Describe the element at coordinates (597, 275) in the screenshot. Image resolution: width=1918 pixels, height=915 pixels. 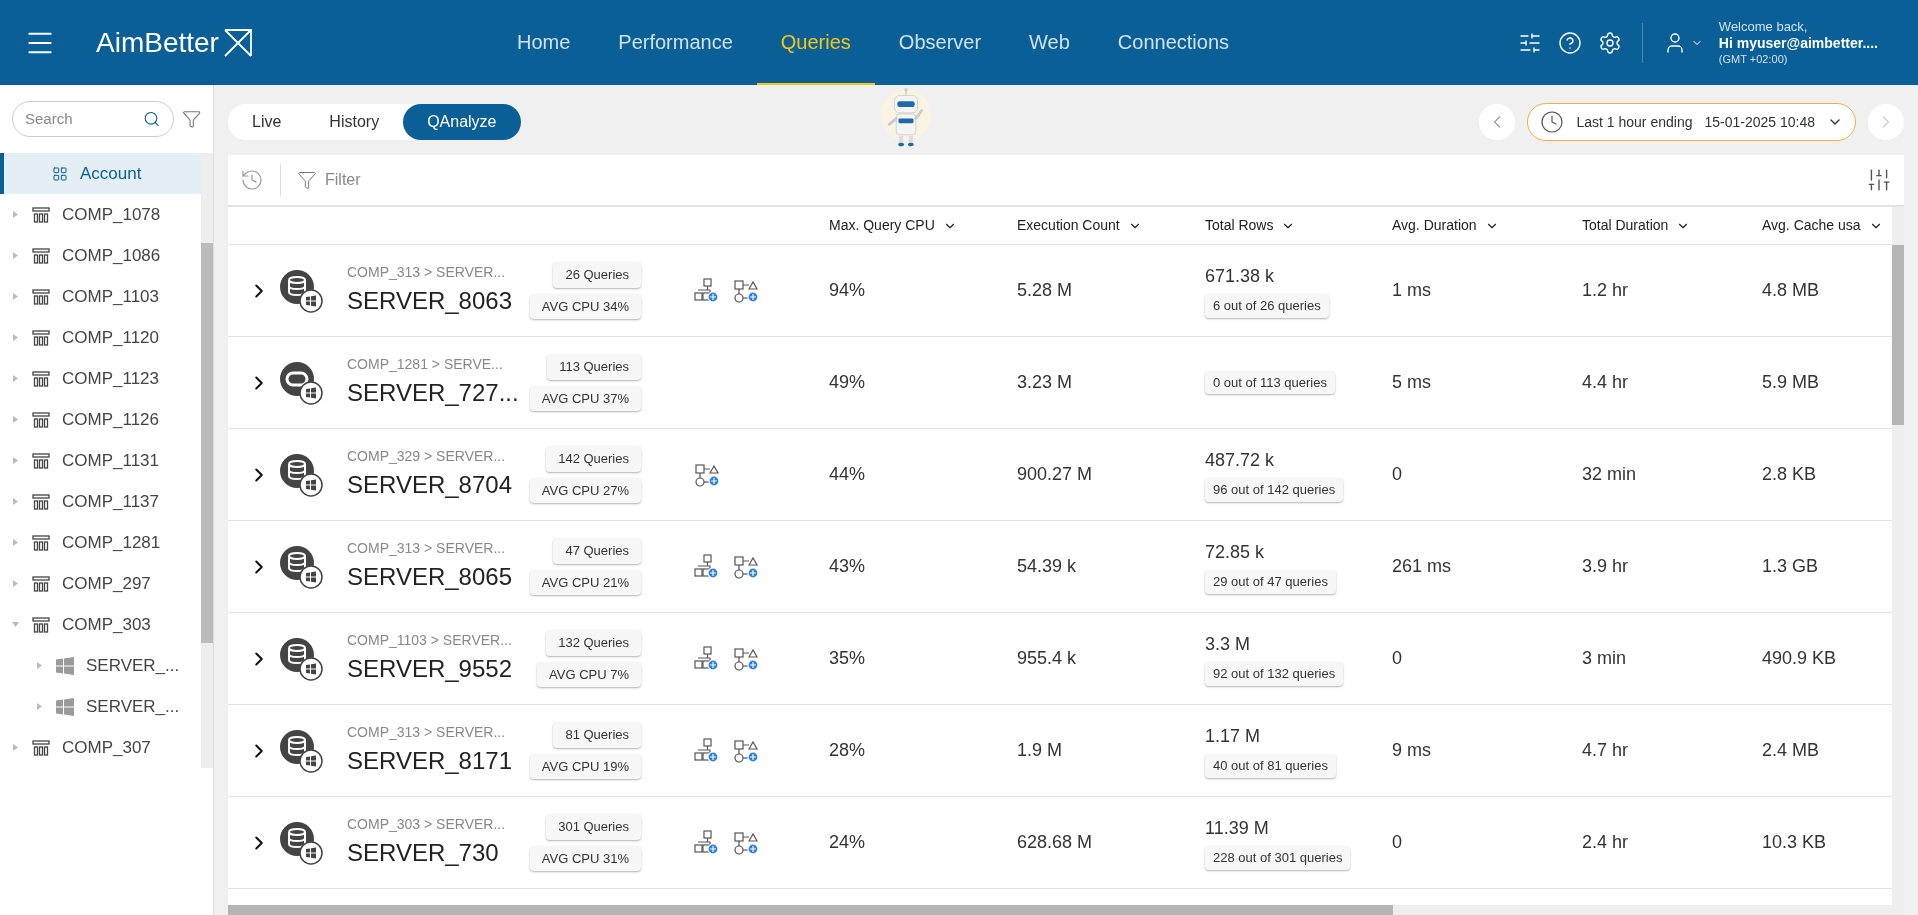
I see `queries-badge: 26 Queries` at that location.